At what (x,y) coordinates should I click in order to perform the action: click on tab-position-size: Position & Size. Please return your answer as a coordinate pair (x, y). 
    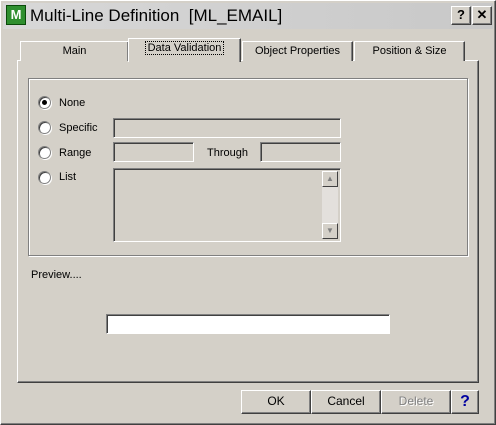
    Looking at the image, I should click on (409, 51).